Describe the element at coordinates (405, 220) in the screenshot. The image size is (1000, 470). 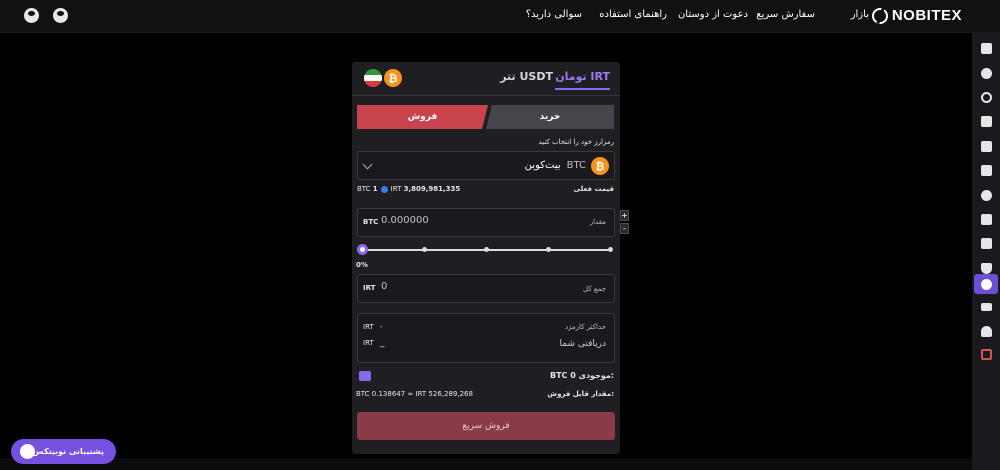
I see `amount-input: 0.000000` at that location.